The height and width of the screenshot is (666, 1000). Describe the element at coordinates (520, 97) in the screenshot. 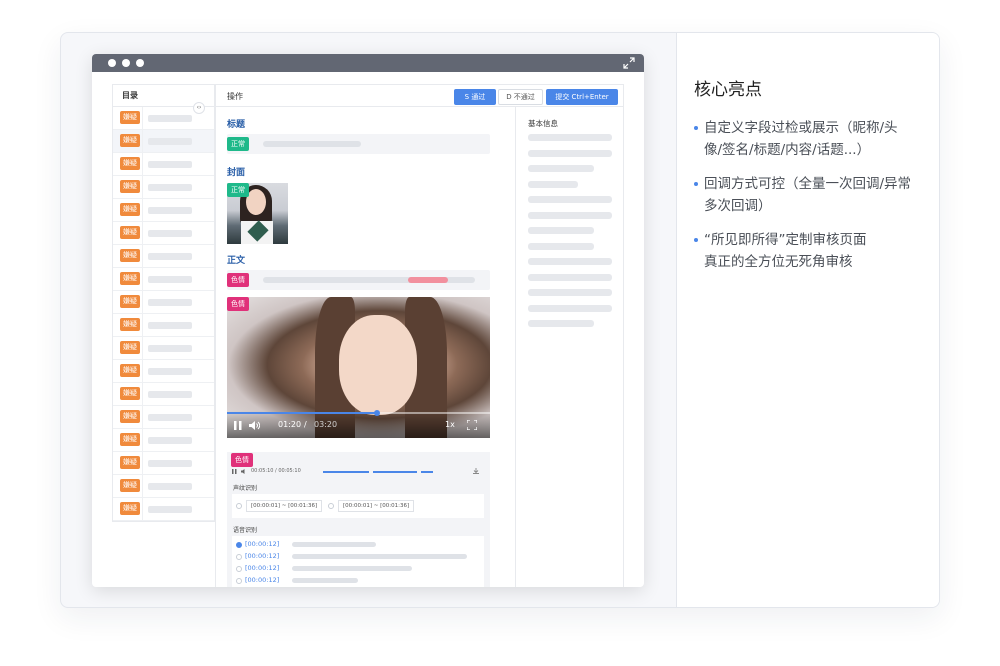

I see `fail-button: D 不通过` at that location.